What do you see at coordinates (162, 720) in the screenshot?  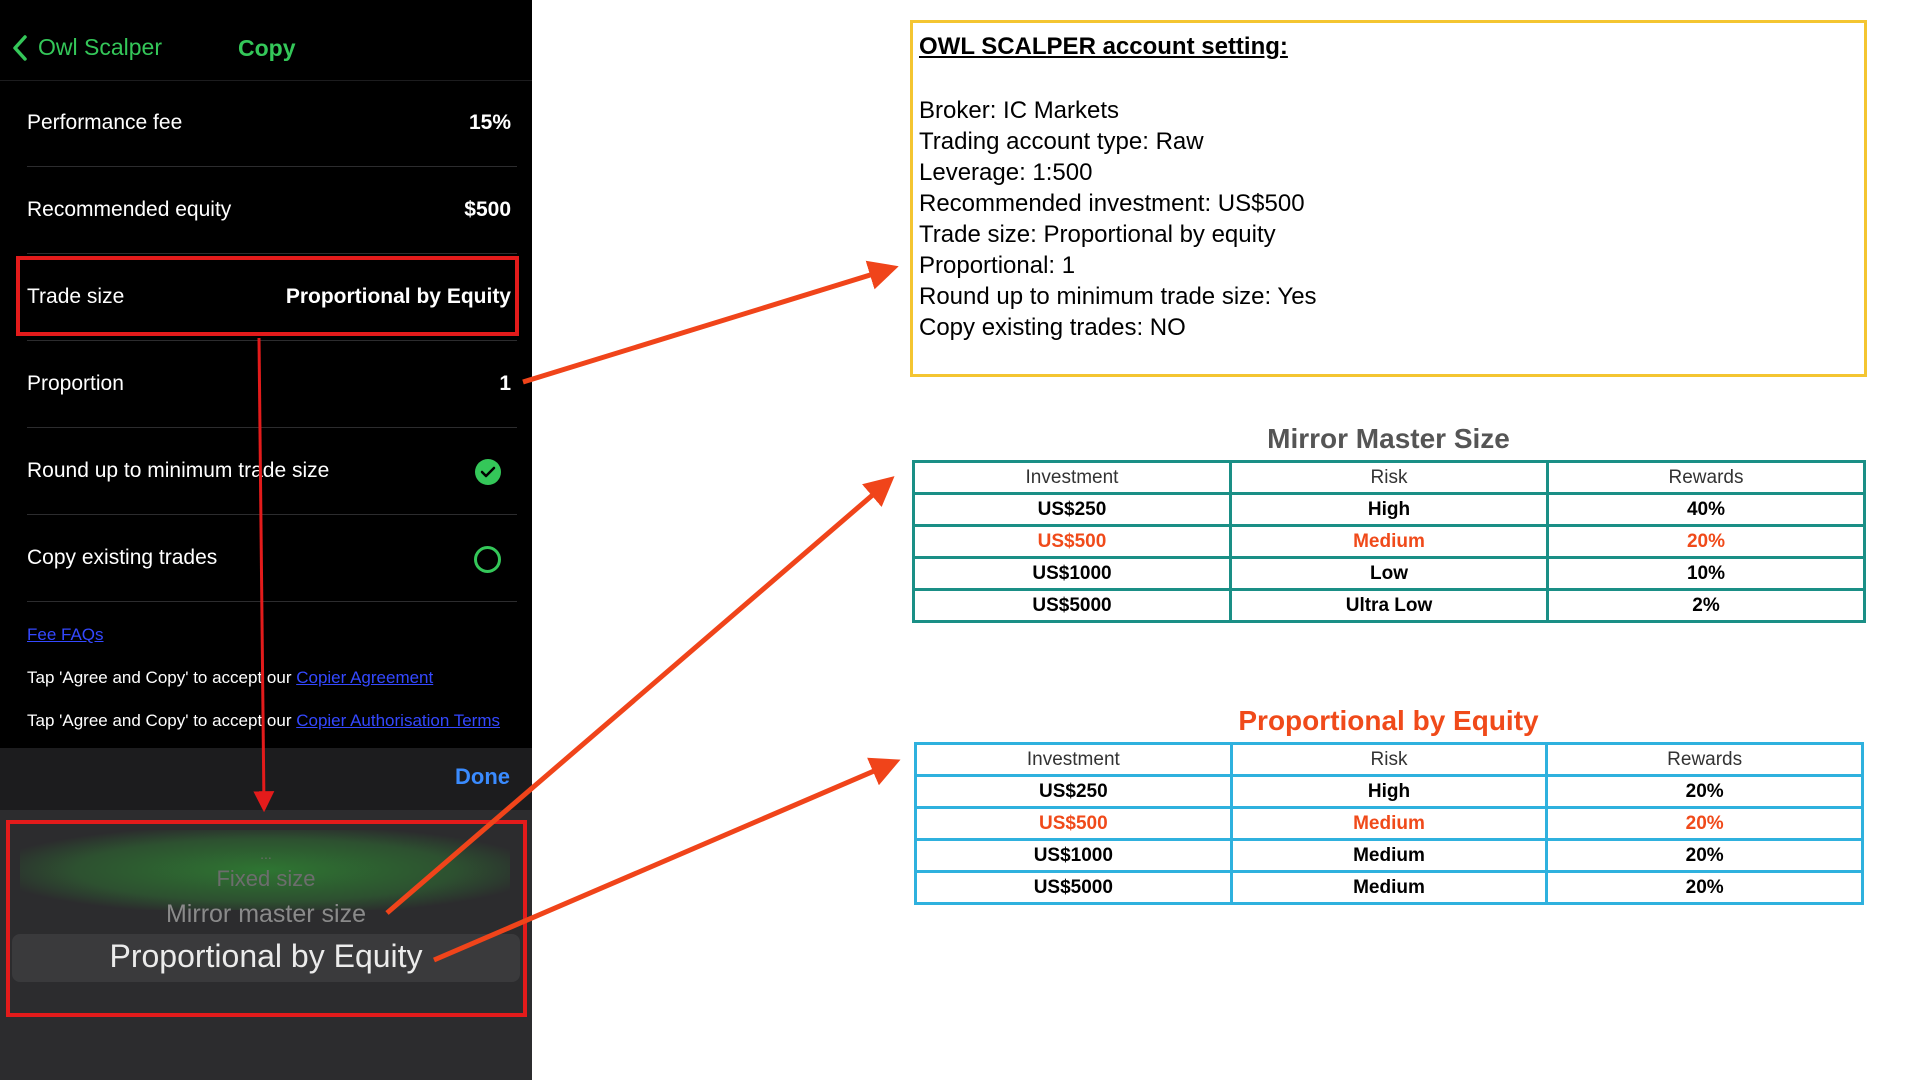 I see `agree-text-2: Tap 'Agree and Copy' to accept our` at bounding box center [162, 720].